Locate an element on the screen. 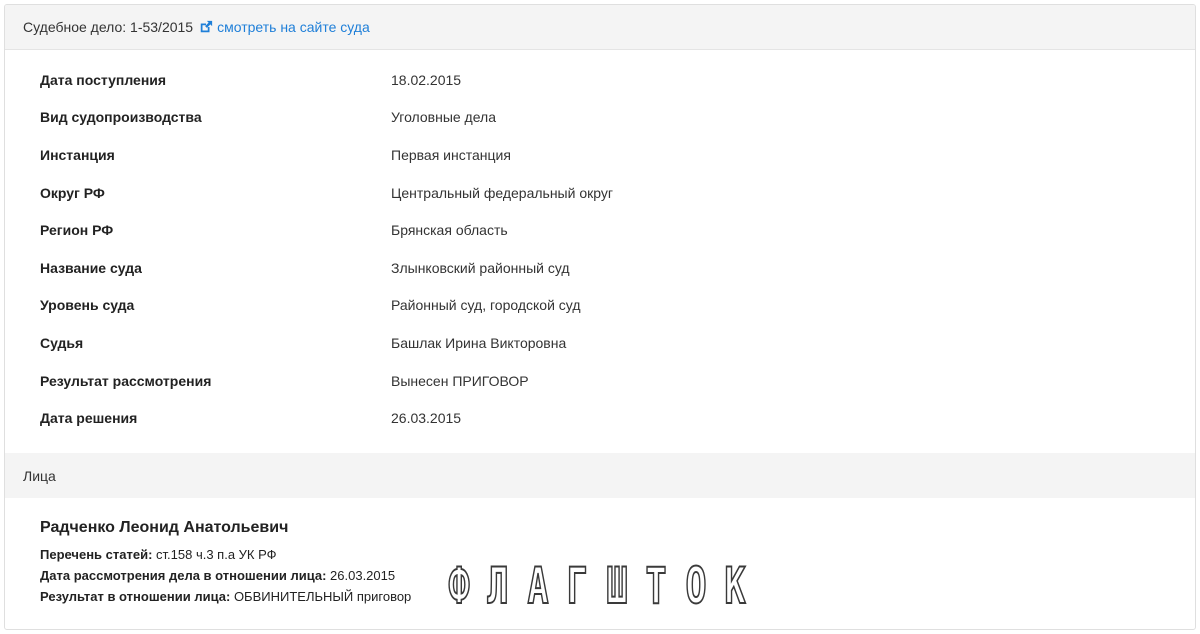  detail-label: Судья is located at coordinates (62, 342).